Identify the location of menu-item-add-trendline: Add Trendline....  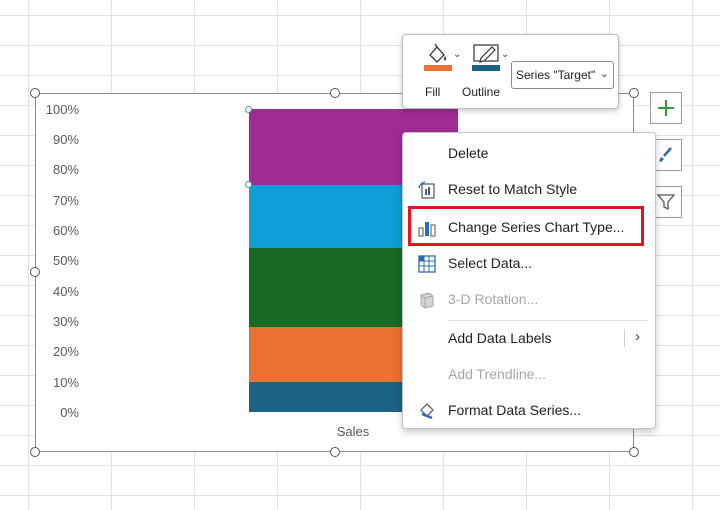
(529, 374).